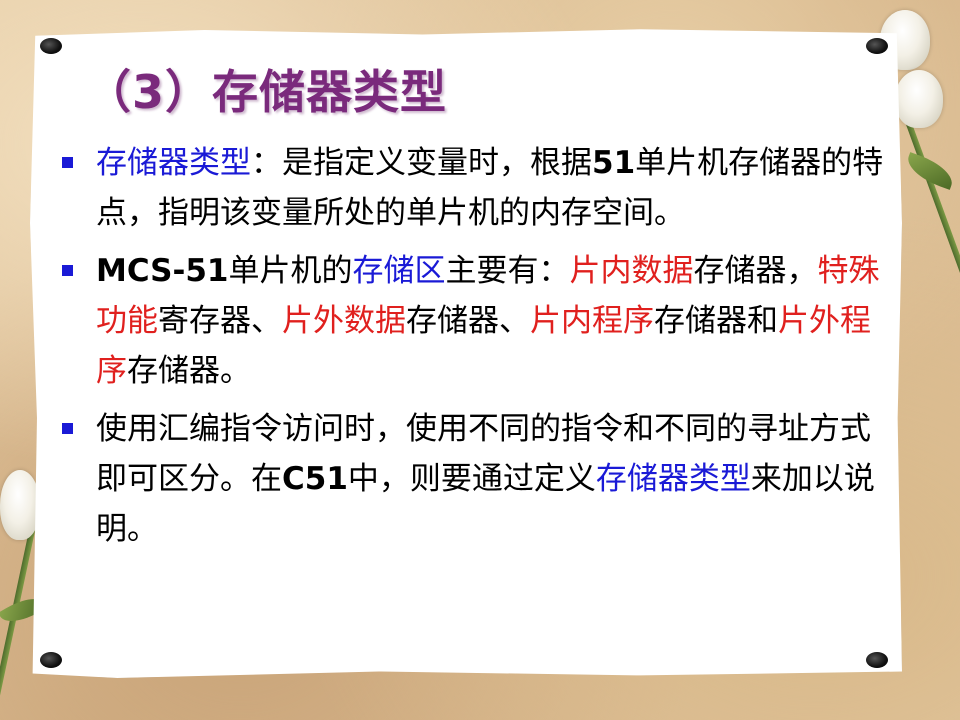 The image size is (960, 720). What do you see at coordinates (220, 321) in the screenshot?
I see `text-segment: 寄存器、` at bounding box center [220, 321].